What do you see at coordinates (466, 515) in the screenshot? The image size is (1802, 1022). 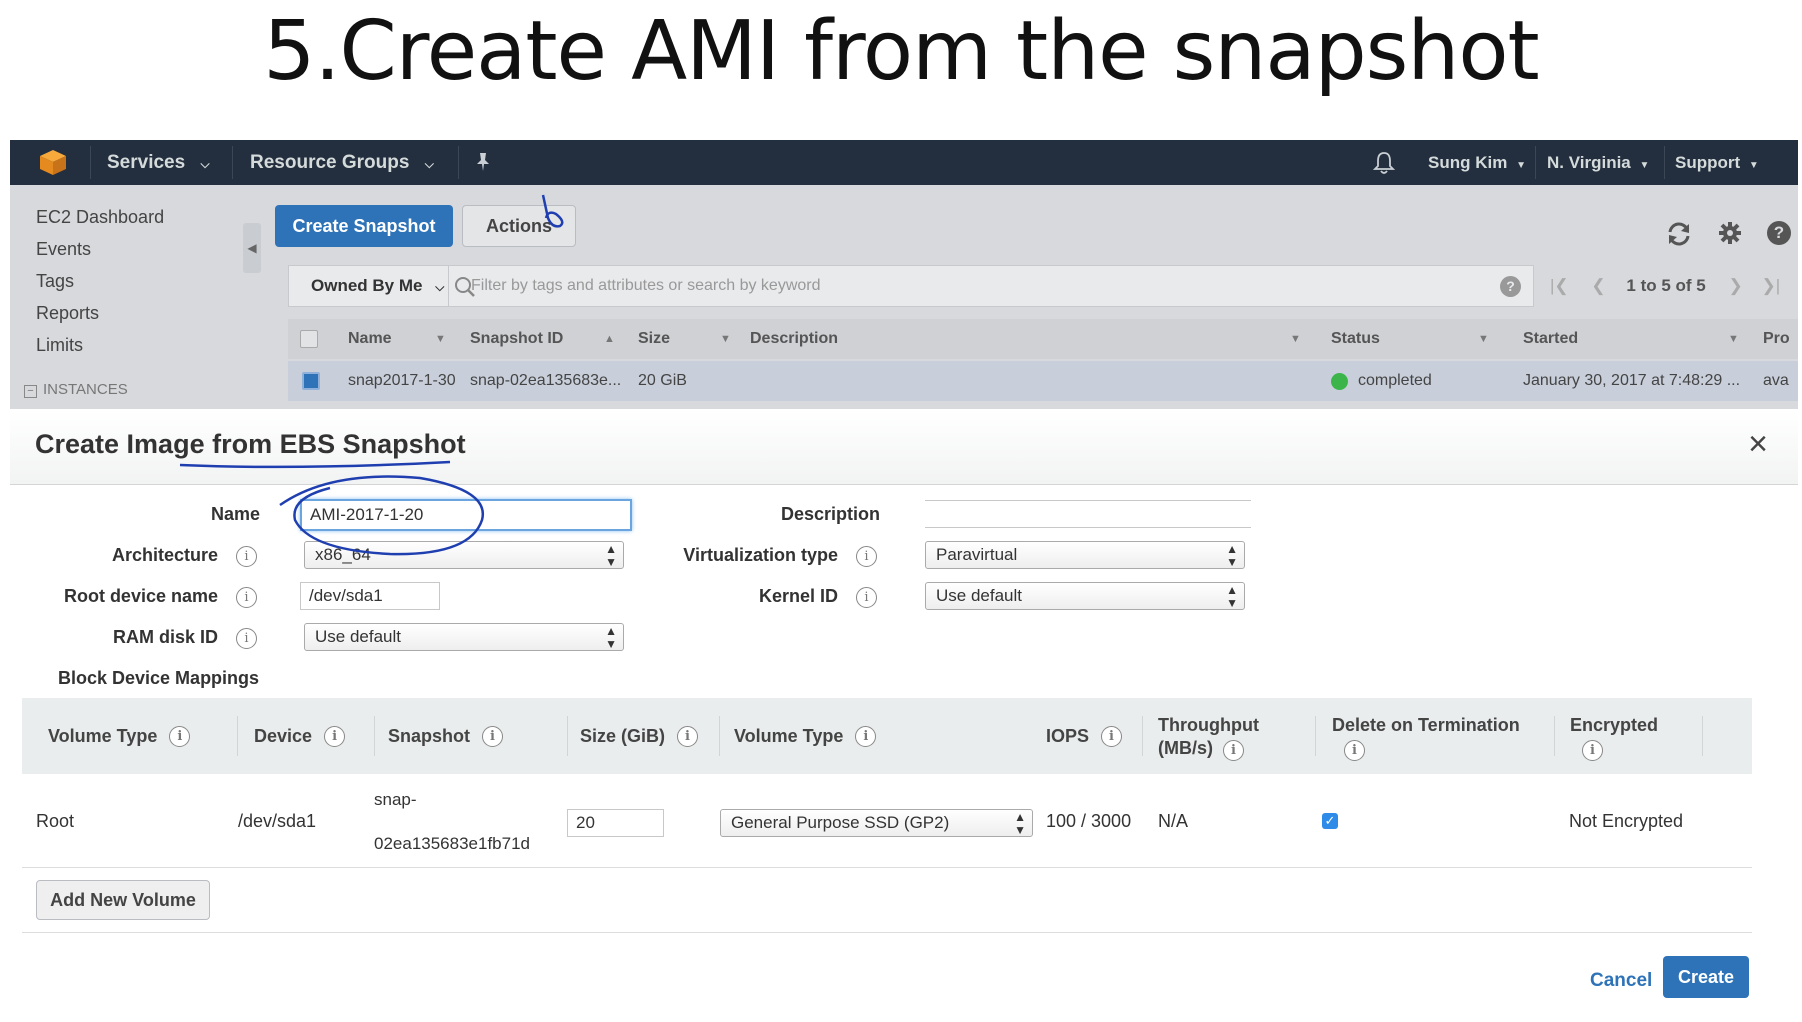 I see `name-input: AMI-2017-1-20` at bounding box center [466, 515].